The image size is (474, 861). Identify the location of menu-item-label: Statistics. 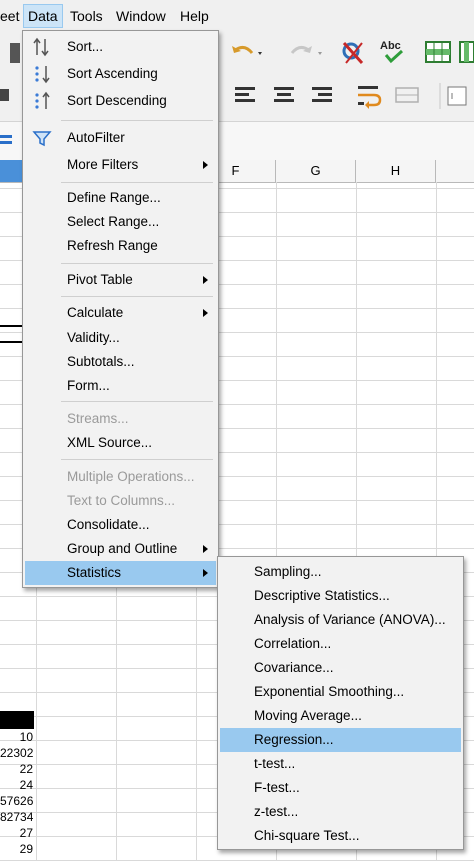
(94, 572).